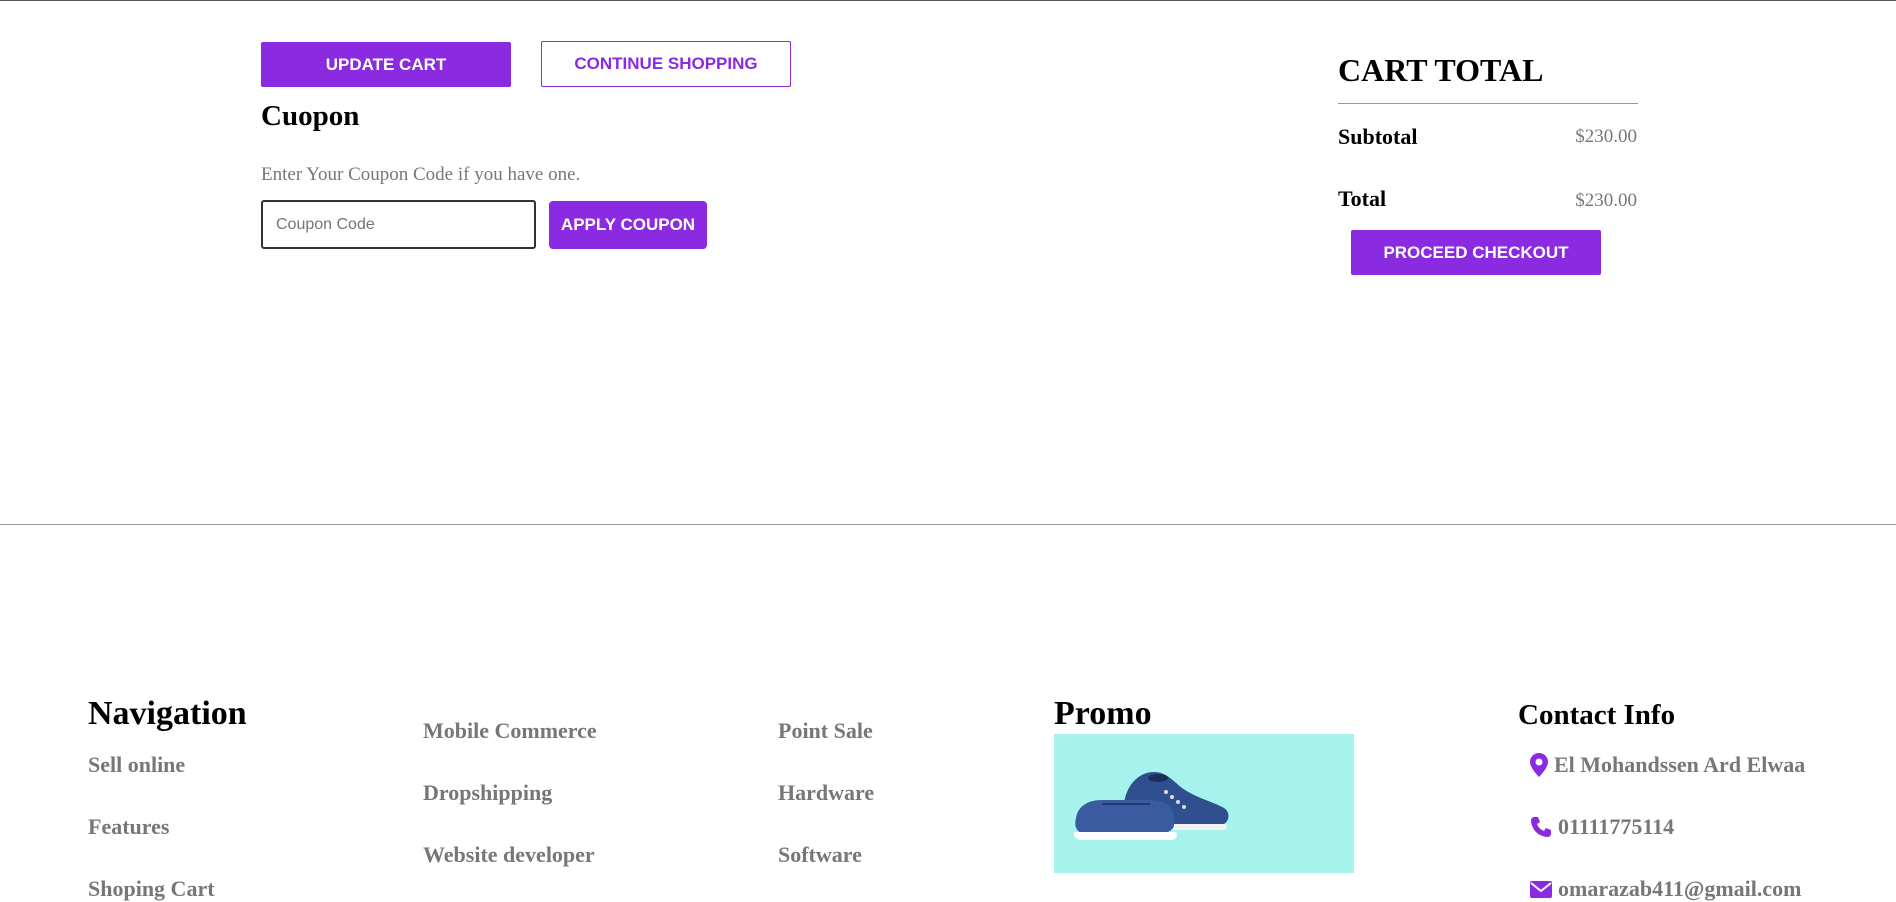 This screenshot has height=902, width=1896. Describe the element at coordinates (510, 731) in the screenshot. I see `footer-link-mobile-commerce: Mobile Commerce` at that location.